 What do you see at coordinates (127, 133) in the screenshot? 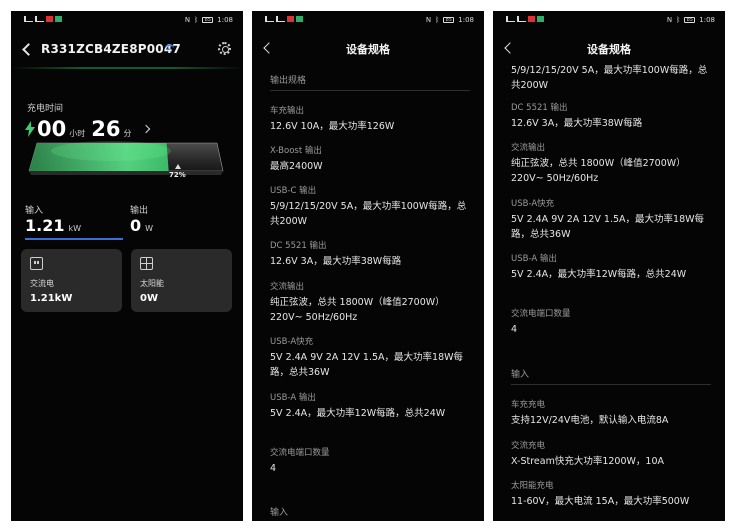
I see `minutes-unit: 分` at bounding box center [127, 133].